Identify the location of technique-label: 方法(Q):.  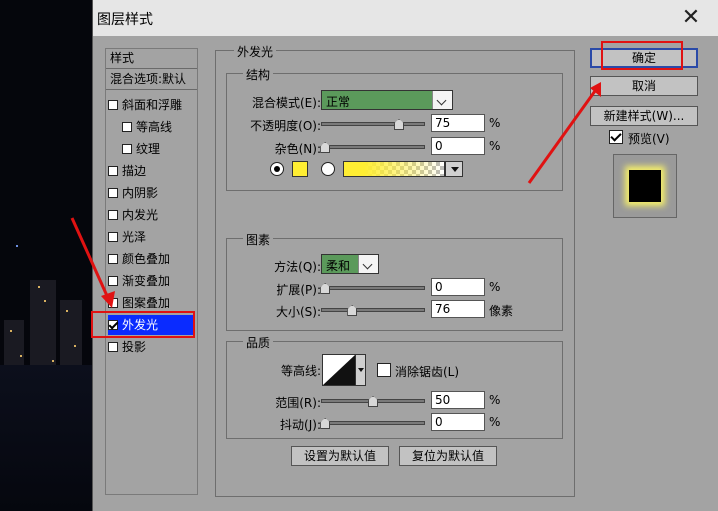
(297, 267).